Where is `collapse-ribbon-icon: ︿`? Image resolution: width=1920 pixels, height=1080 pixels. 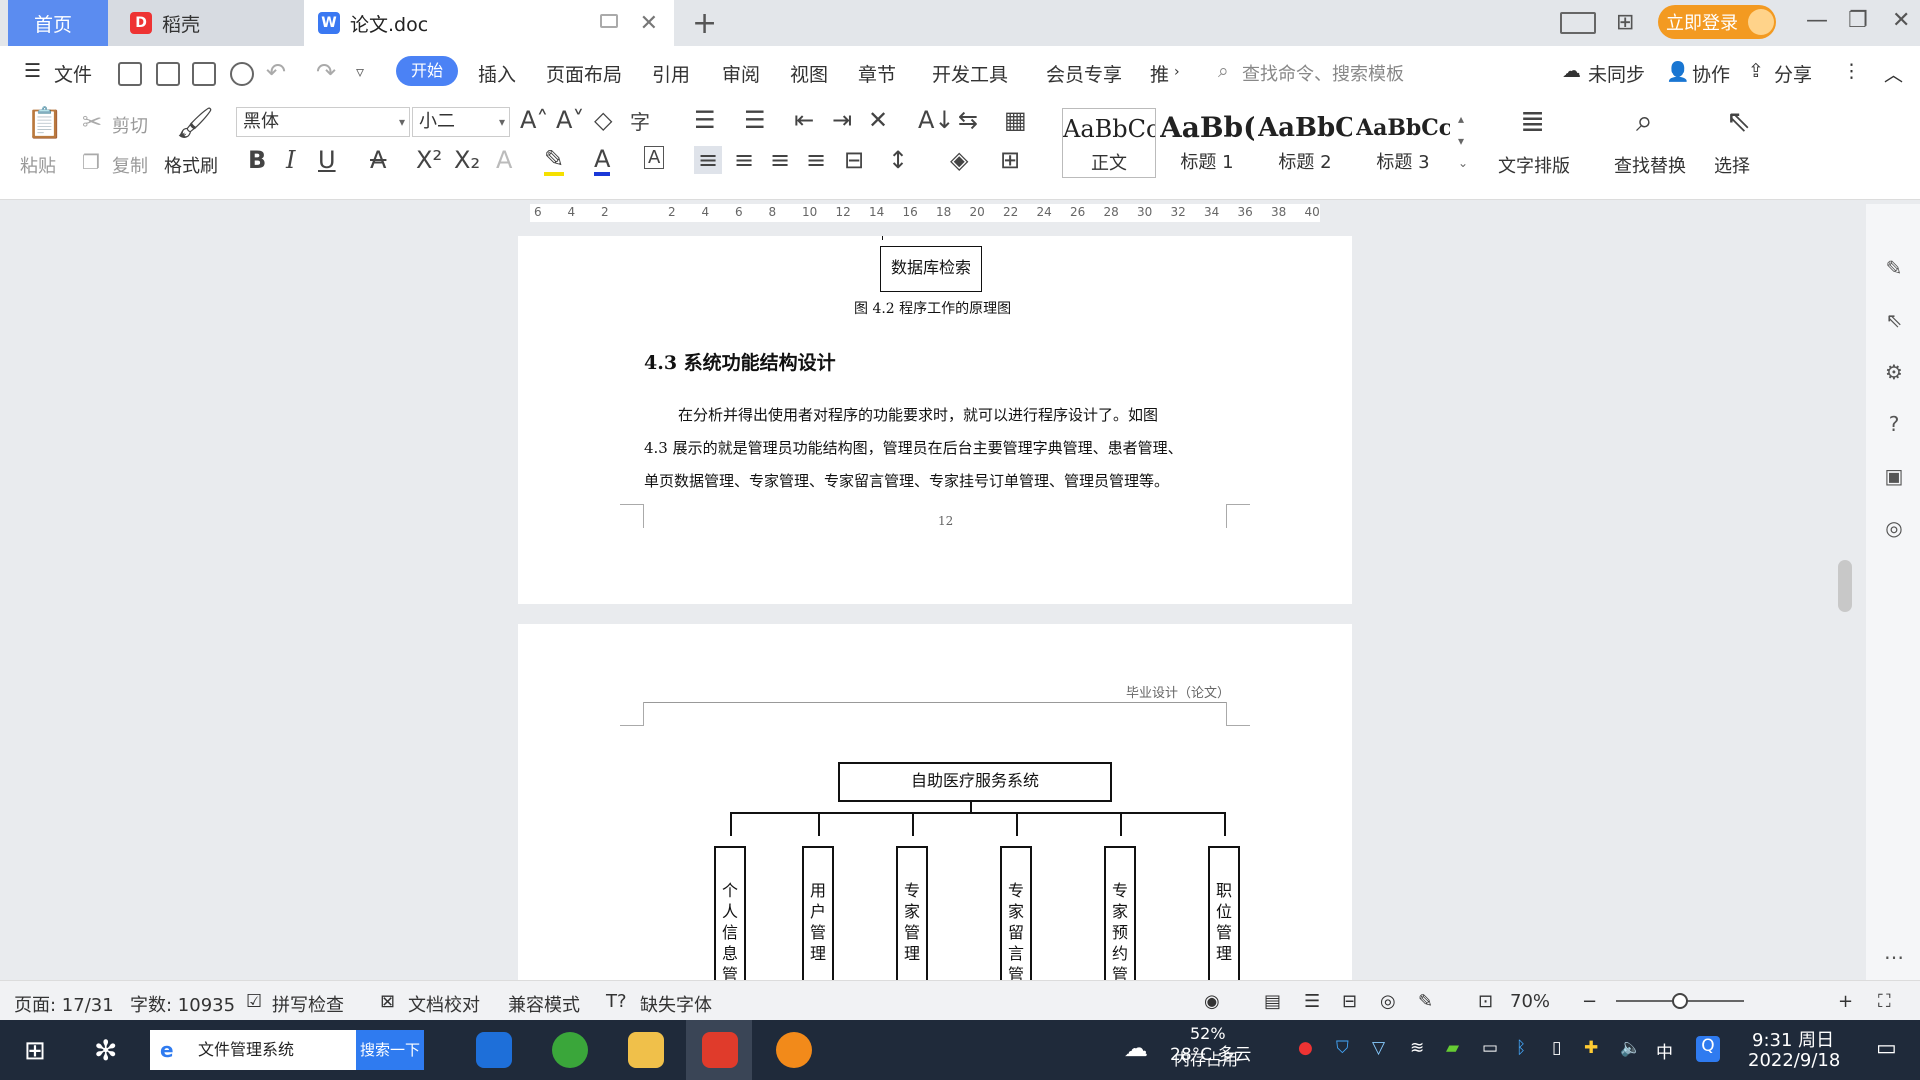
collapse-ribbon-icon: ︿ is located at coordinates (1893, 73).